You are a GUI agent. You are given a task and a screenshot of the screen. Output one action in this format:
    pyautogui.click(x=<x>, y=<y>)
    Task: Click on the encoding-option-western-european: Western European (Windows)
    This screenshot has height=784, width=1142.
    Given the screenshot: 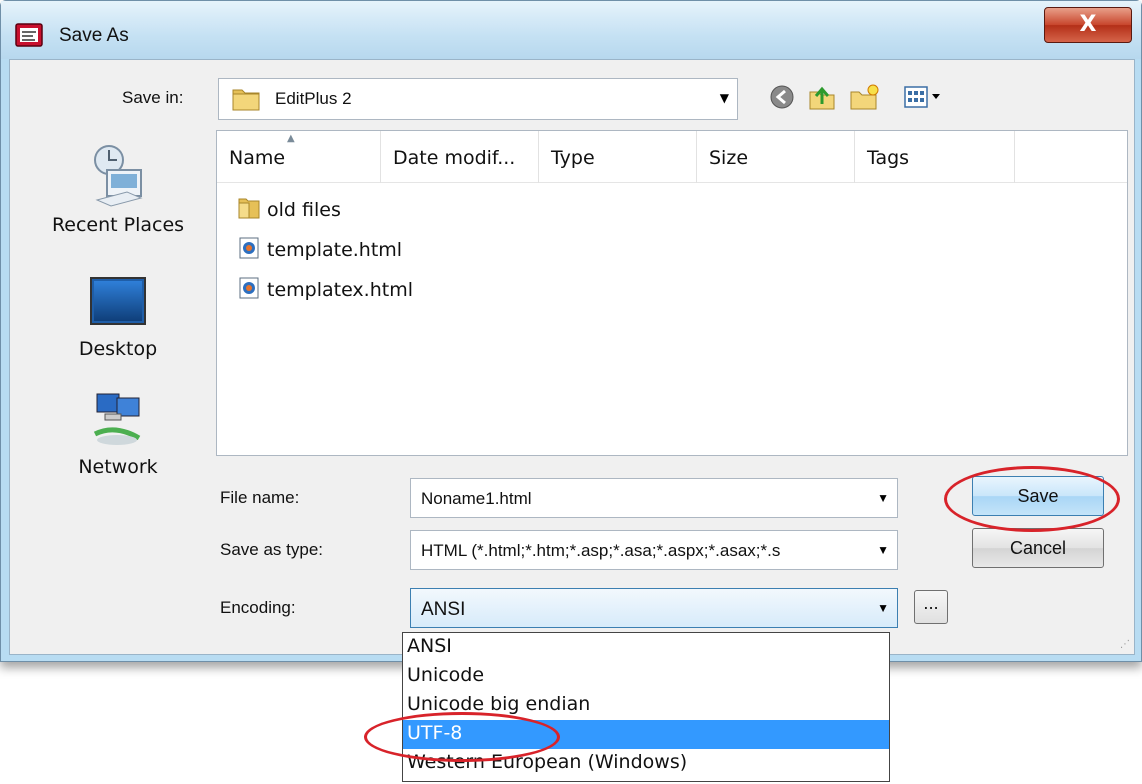 What is the action you would take?
    pyautogui.click(x=646, y=763)
    